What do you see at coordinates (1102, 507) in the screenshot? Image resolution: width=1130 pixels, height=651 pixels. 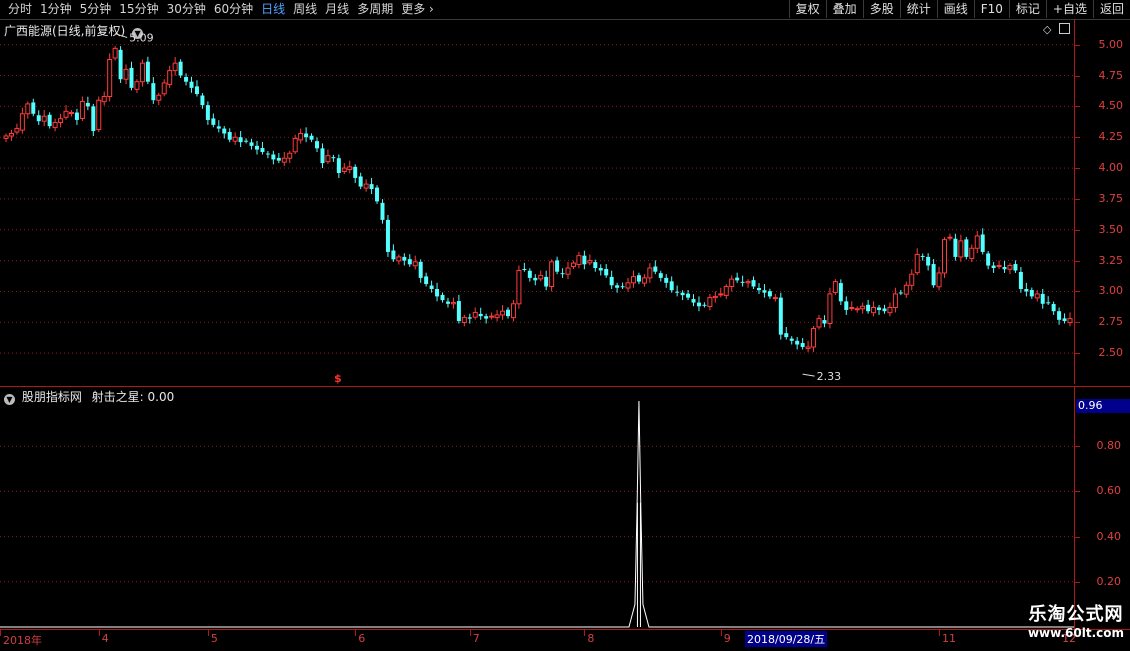 I see `indicator-axis: 0.96 0.80 0.60 0.40 0.20` at bounding box center [1102, 507].